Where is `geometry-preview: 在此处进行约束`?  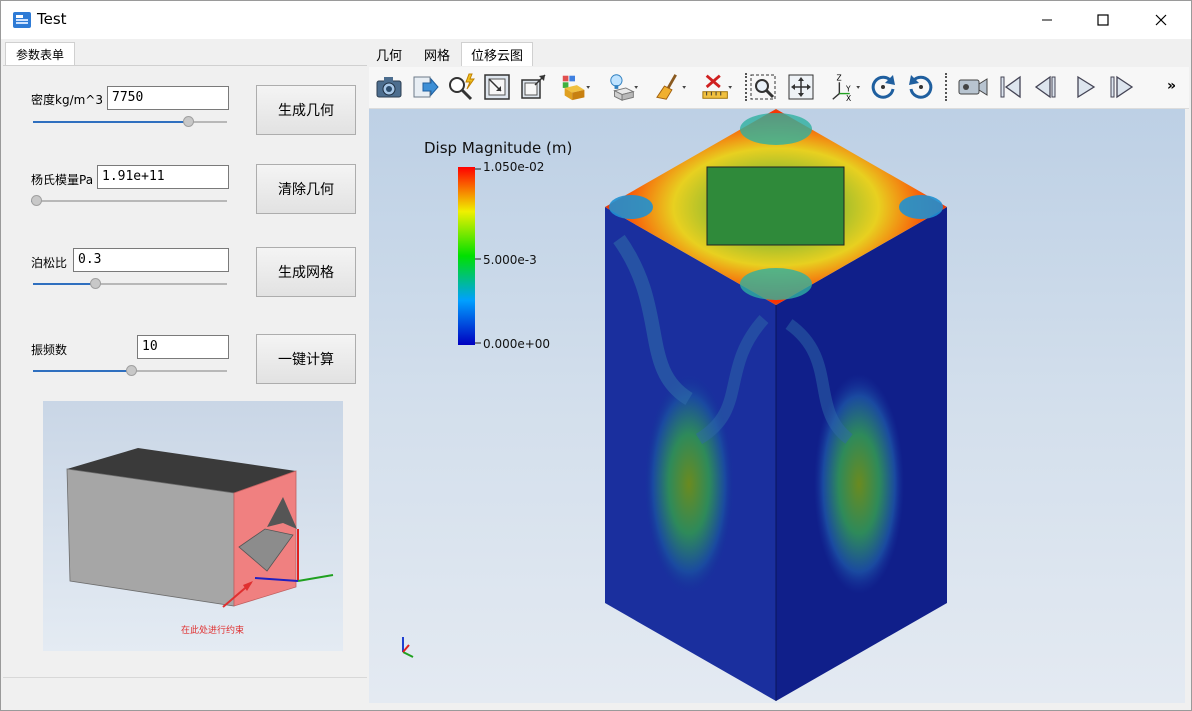
geometry-preview: 在此处进行约束 is located at coordinates (193, 526).